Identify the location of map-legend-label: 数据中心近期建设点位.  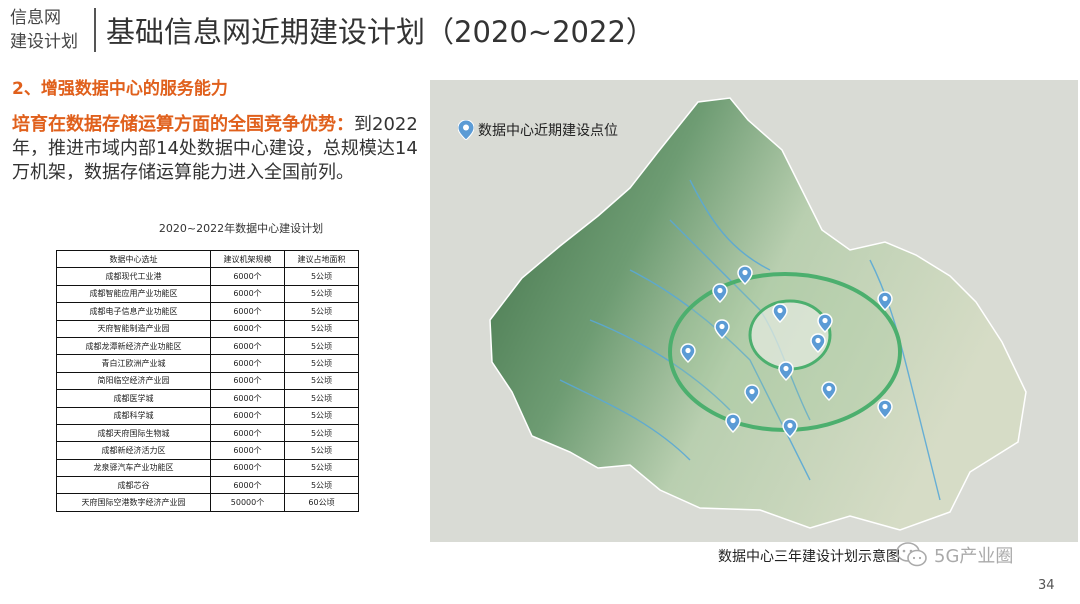
(548, 131).